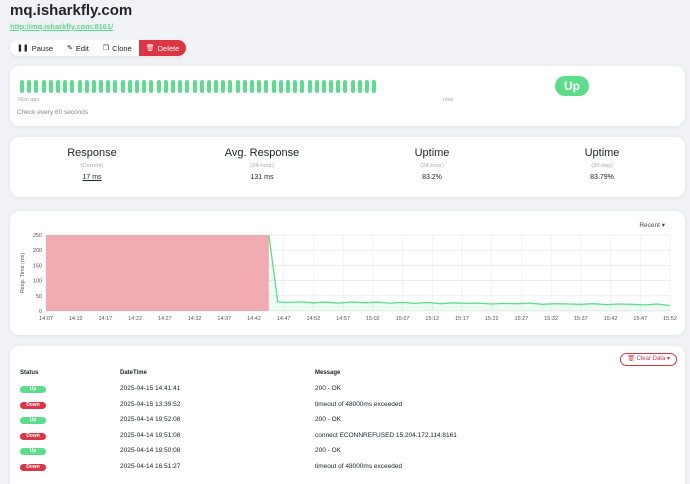 The image size is (690, 484). I want to click on datetime-cell: 2025-04-15 13:39:52, so click(150, 404).